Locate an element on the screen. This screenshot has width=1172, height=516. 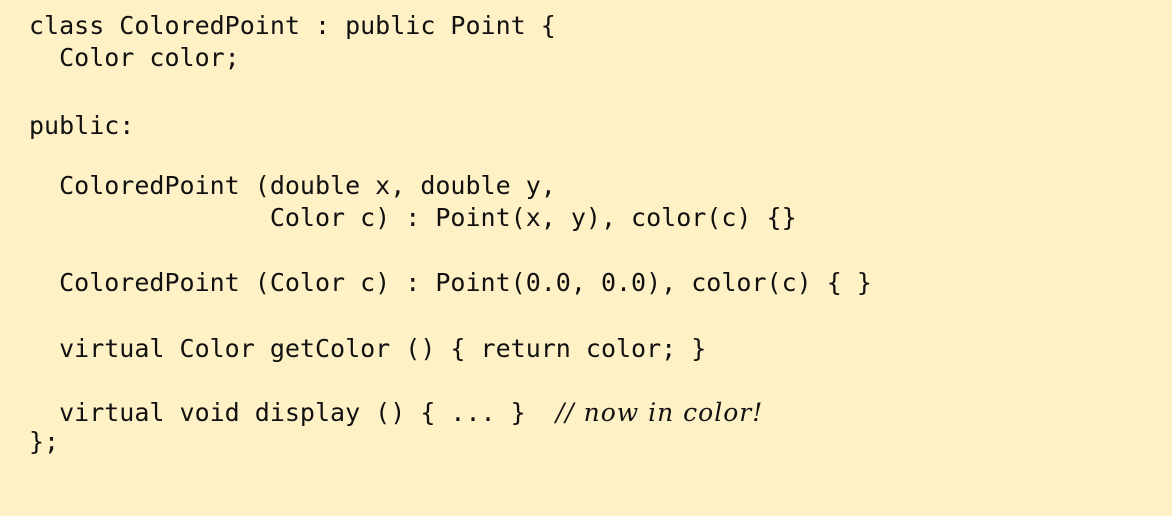
code-line-8-text: virtual void display () { ... } is located at coordinates (277, 412).